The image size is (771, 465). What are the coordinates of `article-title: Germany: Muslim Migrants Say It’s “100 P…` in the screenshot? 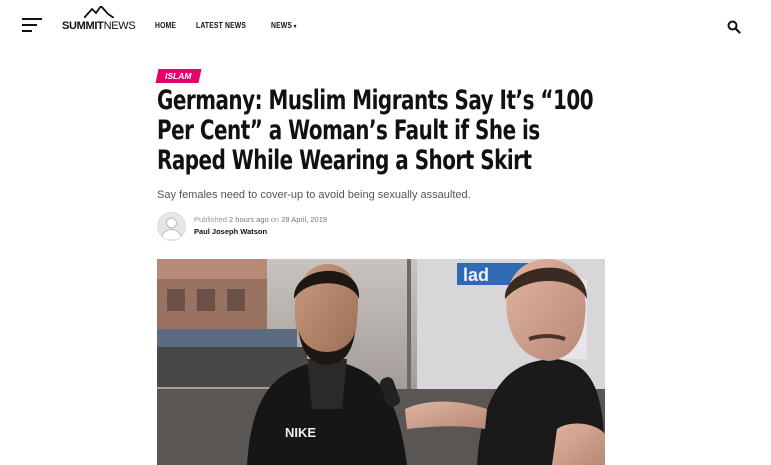 It's located at (375, 130).